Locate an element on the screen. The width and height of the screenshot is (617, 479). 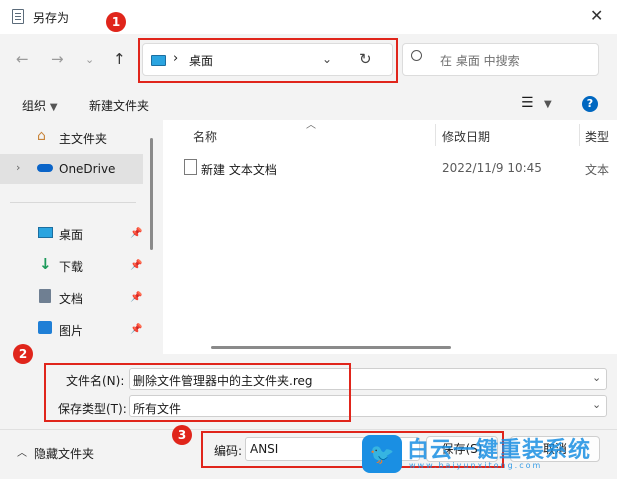
sidebar-item-label: 图片 is located at coordinates (71, 331).